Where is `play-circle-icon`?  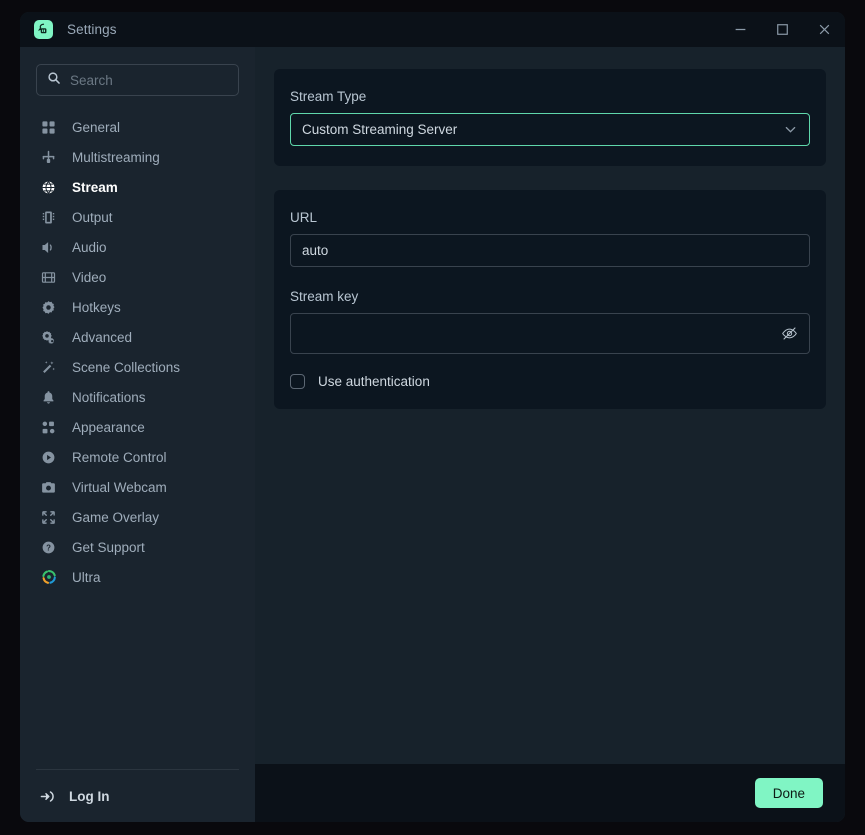 play-circle-icon is located at coordinates (48, 457).